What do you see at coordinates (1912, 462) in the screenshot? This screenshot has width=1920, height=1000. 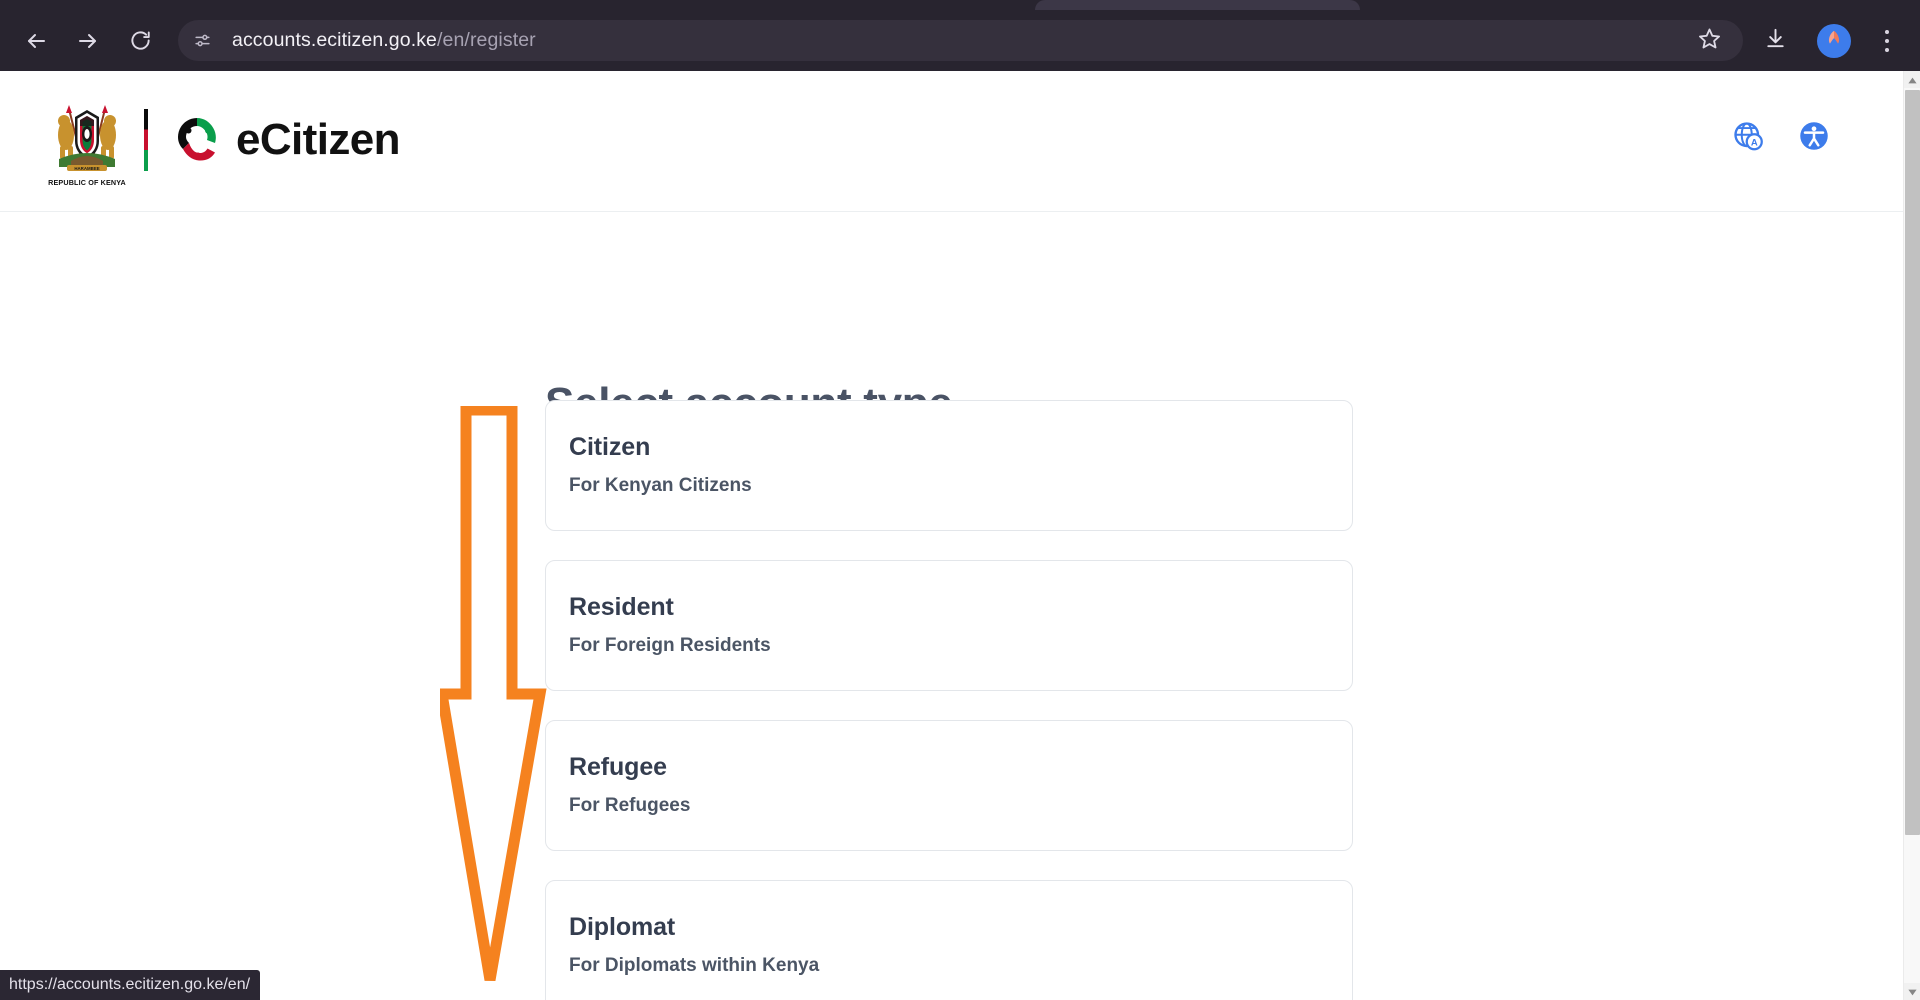 I see `scrollbar-thumb` at bounding box center [1912, 462].